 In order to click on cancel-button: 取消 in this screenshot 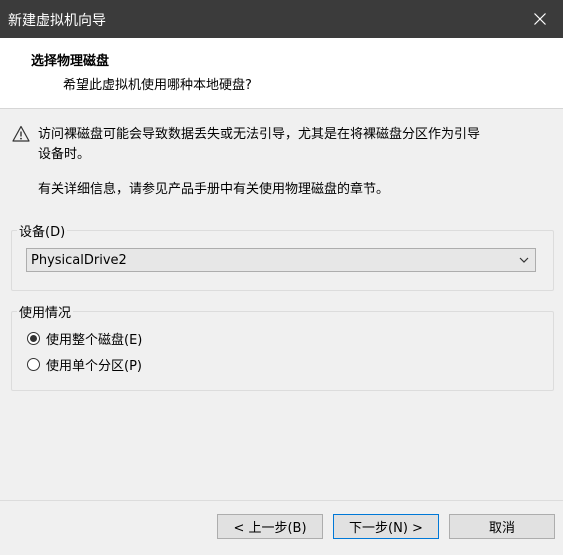, I will do `click(502, 526)`.